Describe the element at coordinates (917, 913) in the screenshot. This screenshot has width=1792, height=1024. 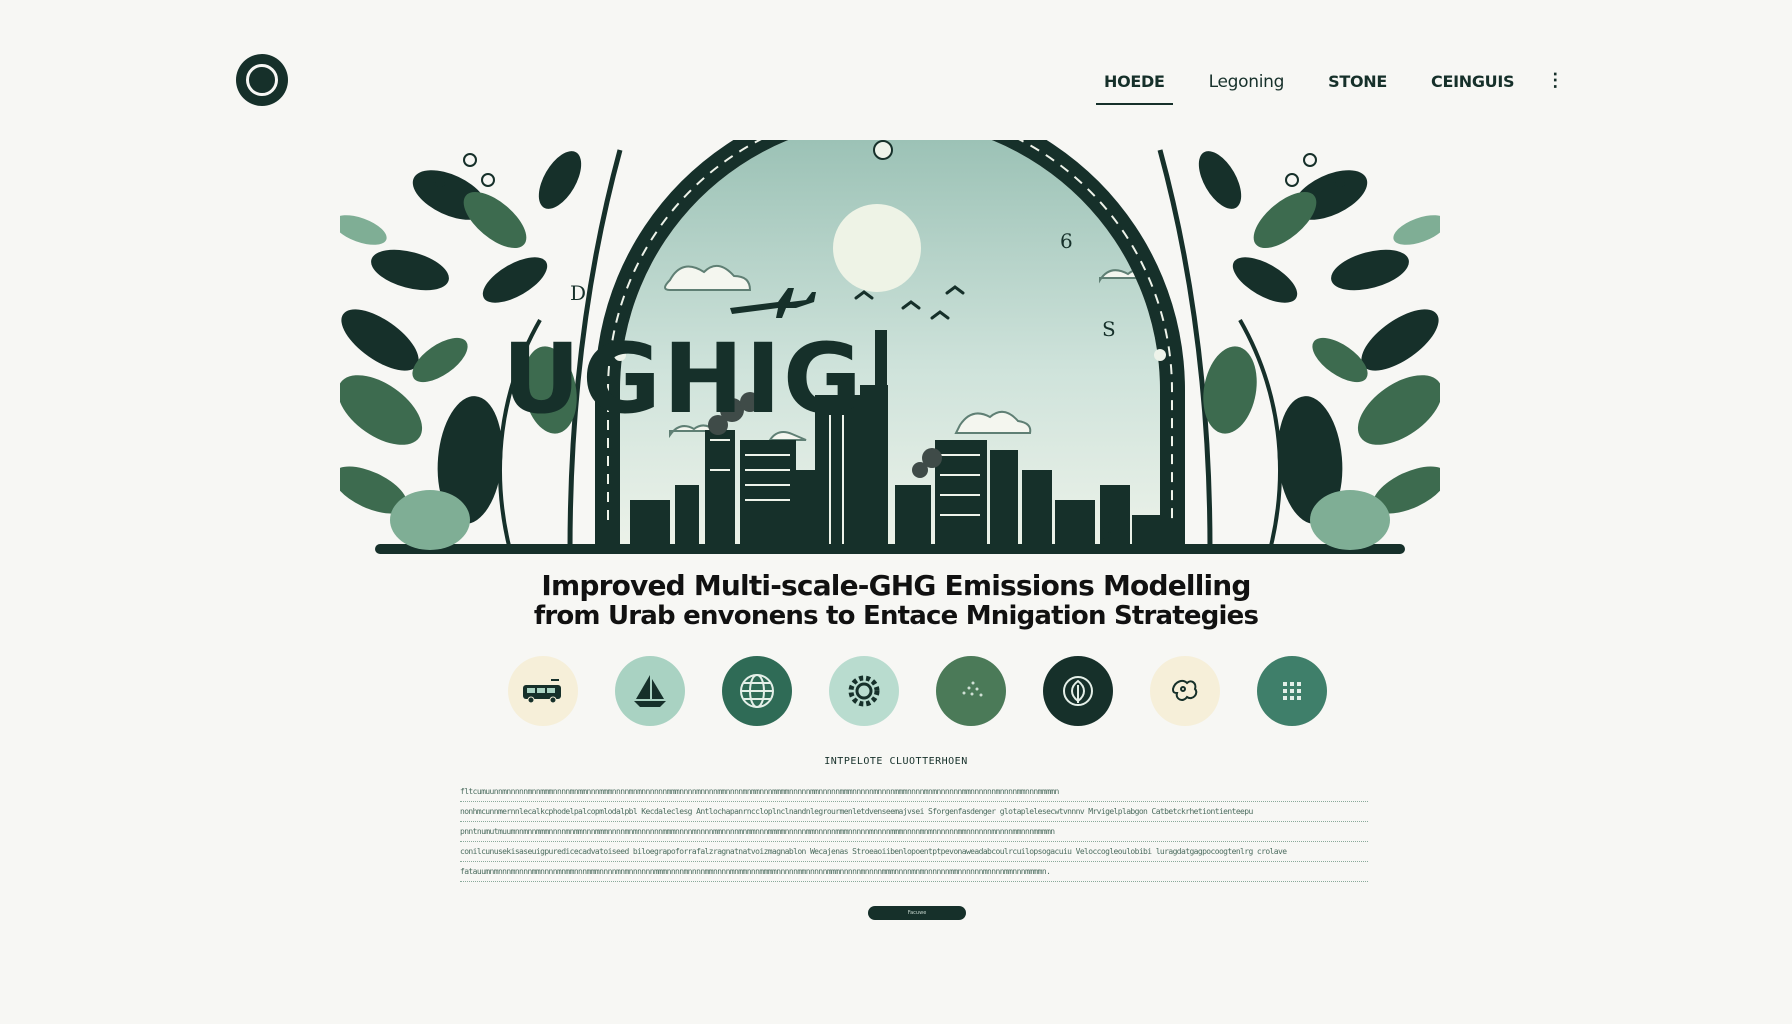
I see `cta-button: Facuwe` at that location.